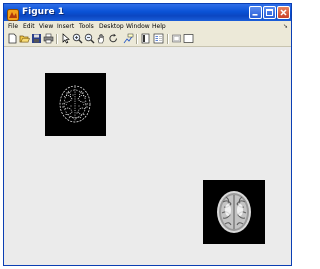 The image size is (320, 269). I want to click on pan-button, so click(101, 38).